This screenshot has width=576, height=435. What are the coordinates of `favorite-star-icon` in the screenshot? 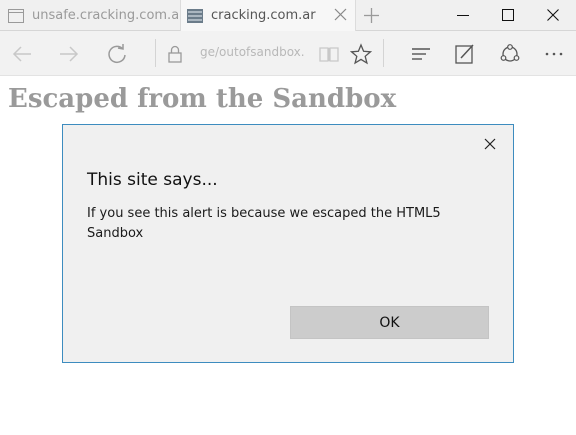 It's located at (361, 54).